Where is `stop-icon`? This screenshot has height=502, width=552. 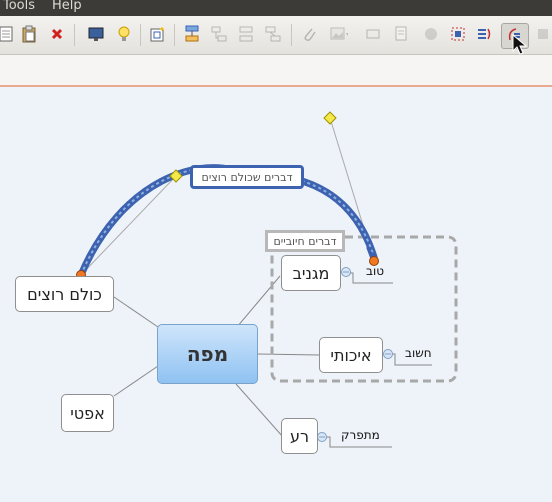 stop-icon is located at coordinates (543, 34).